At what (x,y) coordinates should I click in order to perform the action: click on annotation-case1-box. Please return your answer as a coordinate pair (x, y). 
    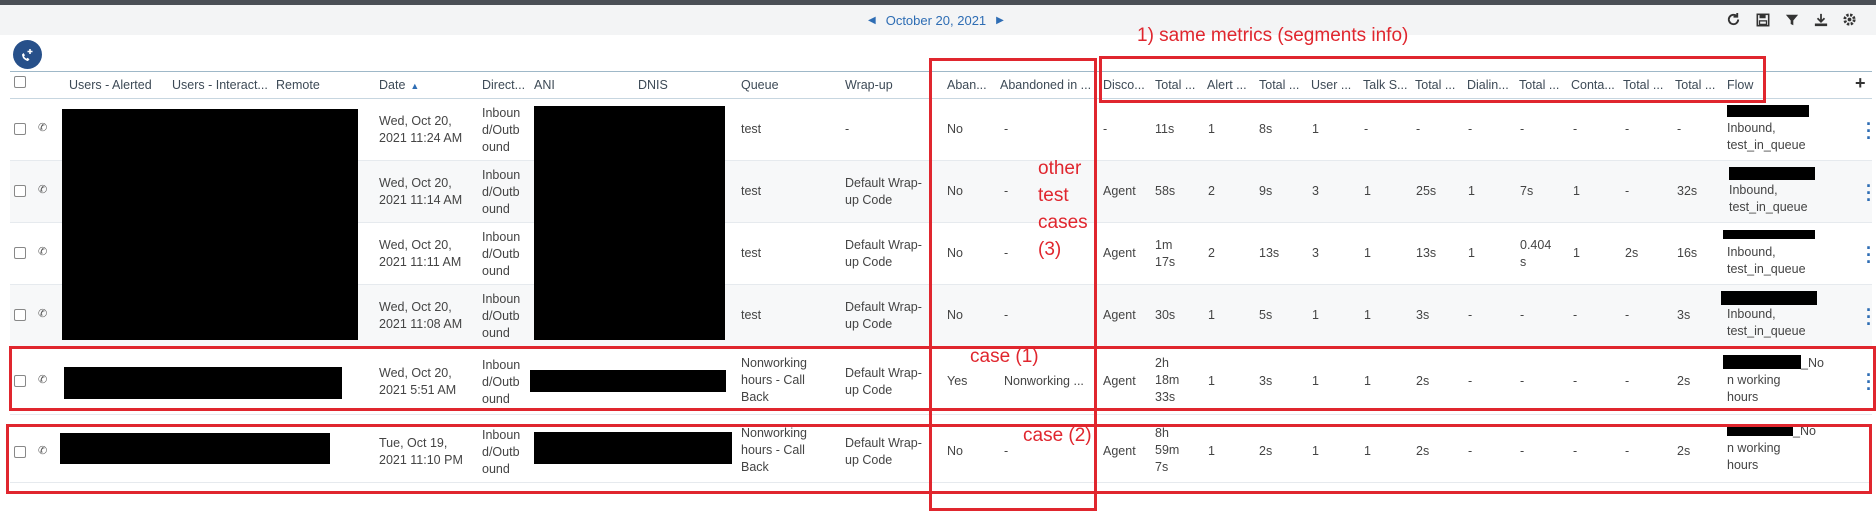
    Looking at the image, I should click on (942, 378).